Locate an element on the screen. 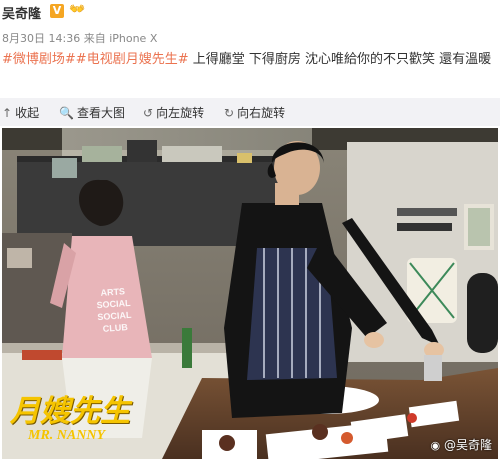 The height and width of the screenshot is (461, 500). watermark-text: @吴奇隆 is located at coordinates (467, 445).